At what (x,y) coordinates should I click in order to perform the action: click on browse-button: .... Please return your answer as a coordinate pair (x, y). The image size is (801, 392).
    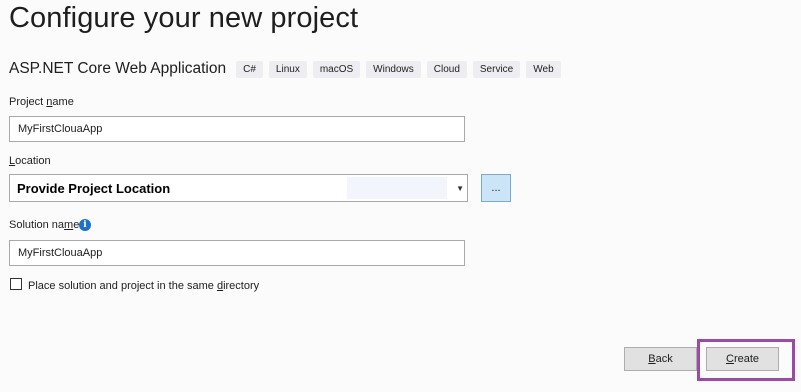
    Looking at the image, I should click on (496, 188).